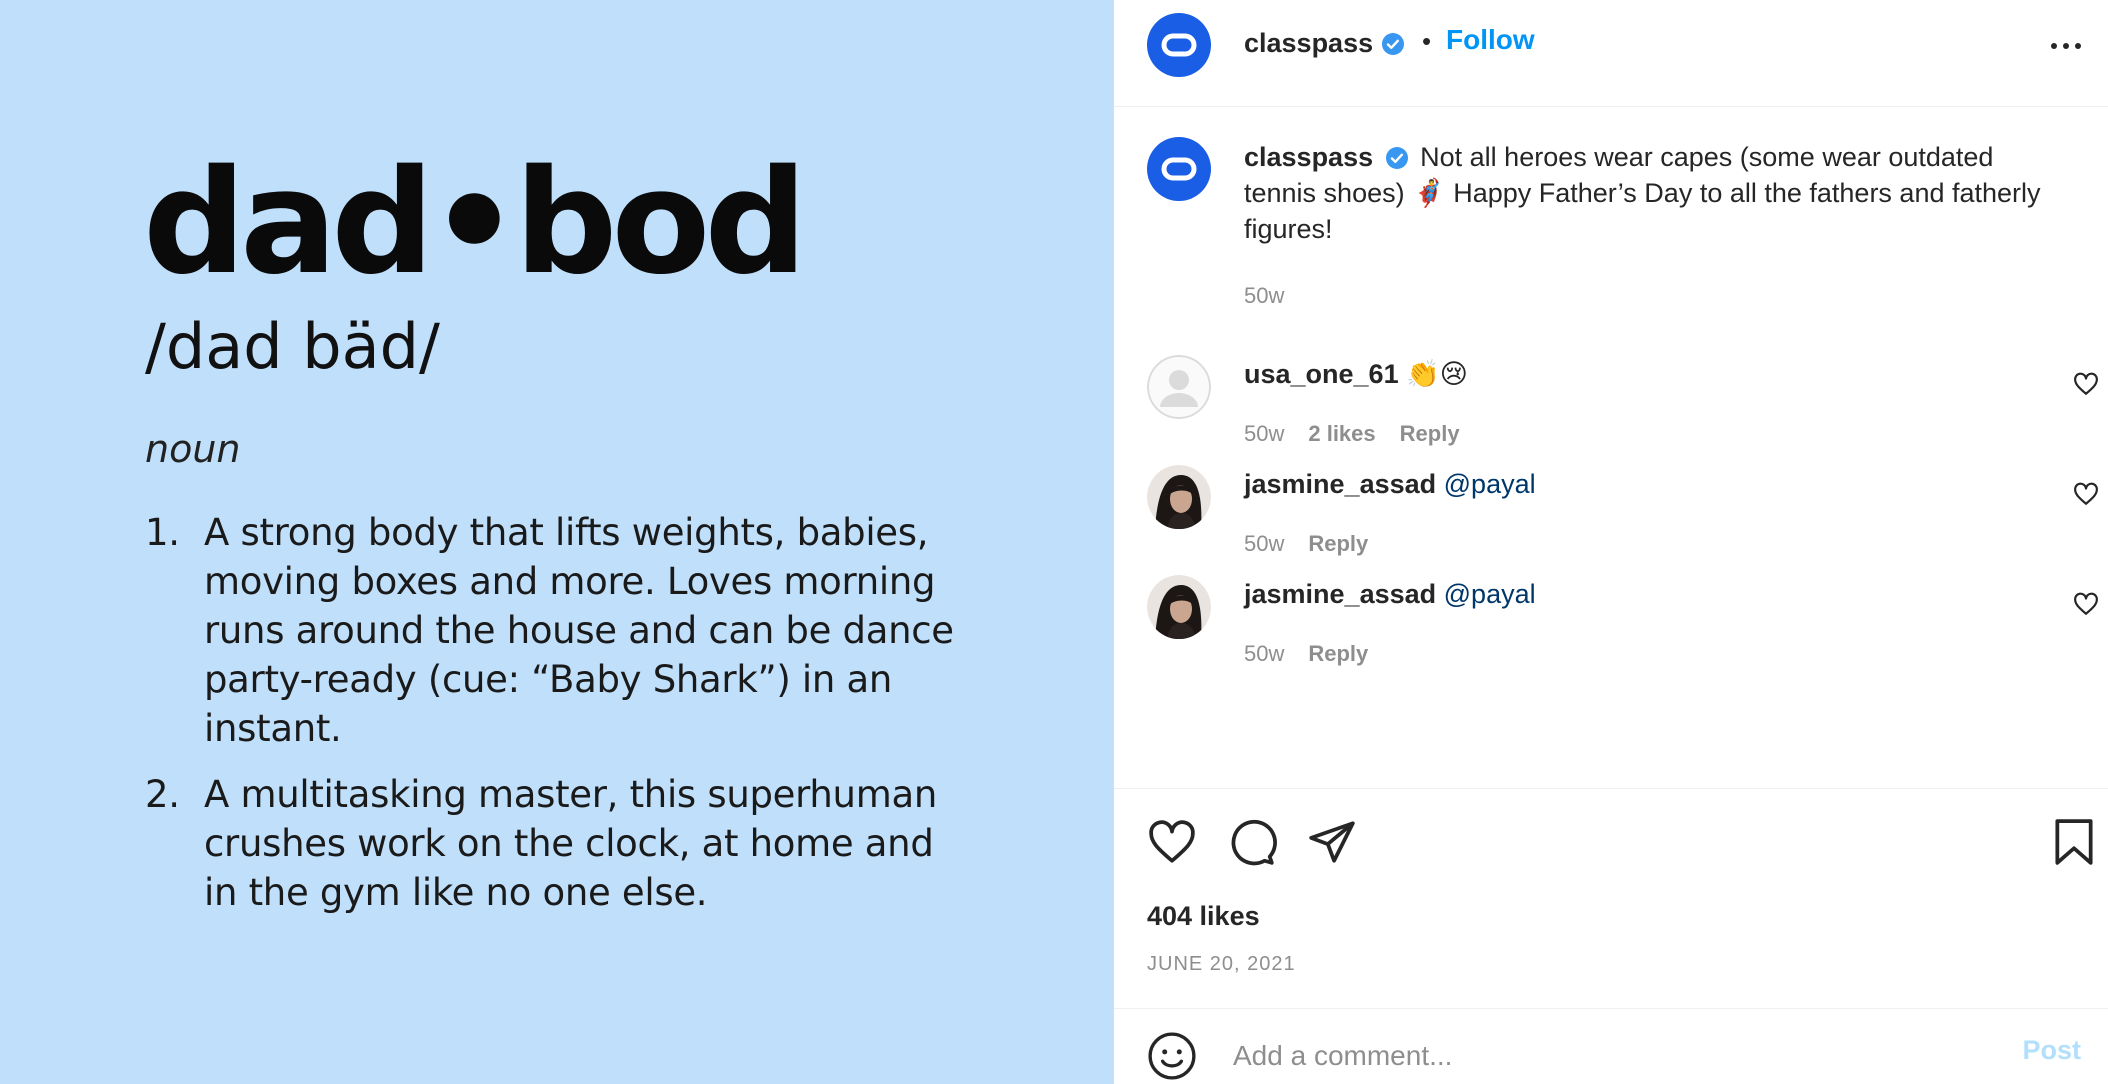 The image size is (2108, 1084). Describe the element at coordinates (1308, 157) in the screenshot. I see `caption-username: classpass` at that location.